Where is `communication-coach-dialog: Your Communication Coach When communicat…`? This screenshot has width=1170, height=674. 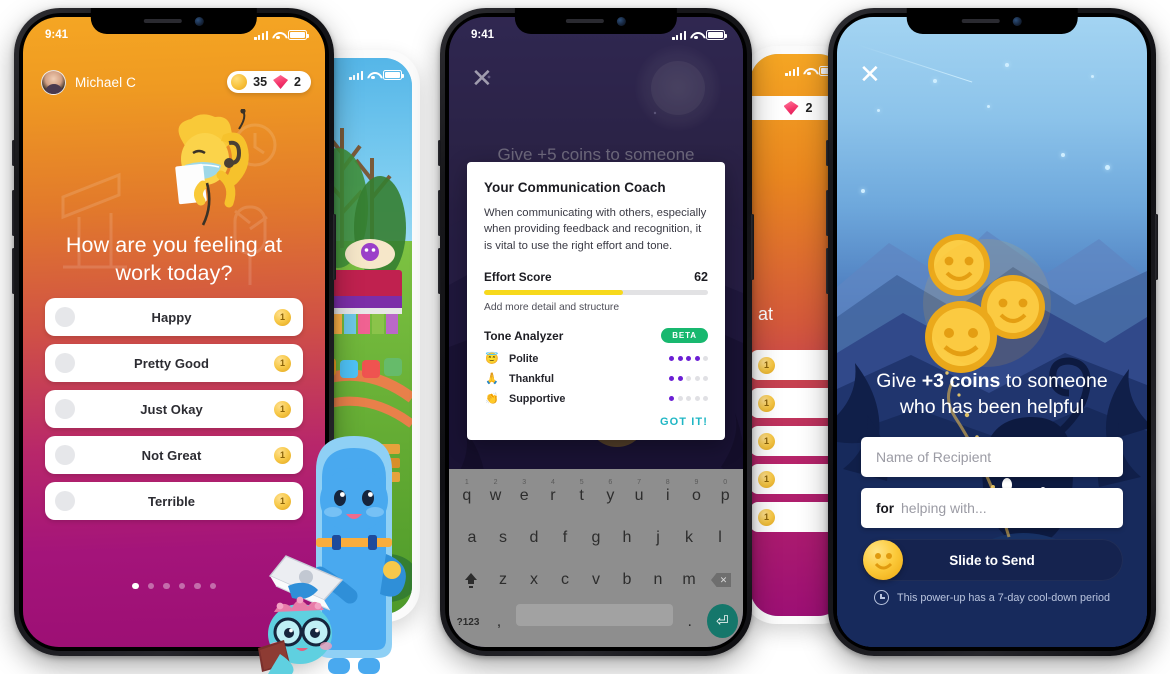
communication-coach-dialog: Your Communication Coach When communicat… is located at coordinates (596, 301).